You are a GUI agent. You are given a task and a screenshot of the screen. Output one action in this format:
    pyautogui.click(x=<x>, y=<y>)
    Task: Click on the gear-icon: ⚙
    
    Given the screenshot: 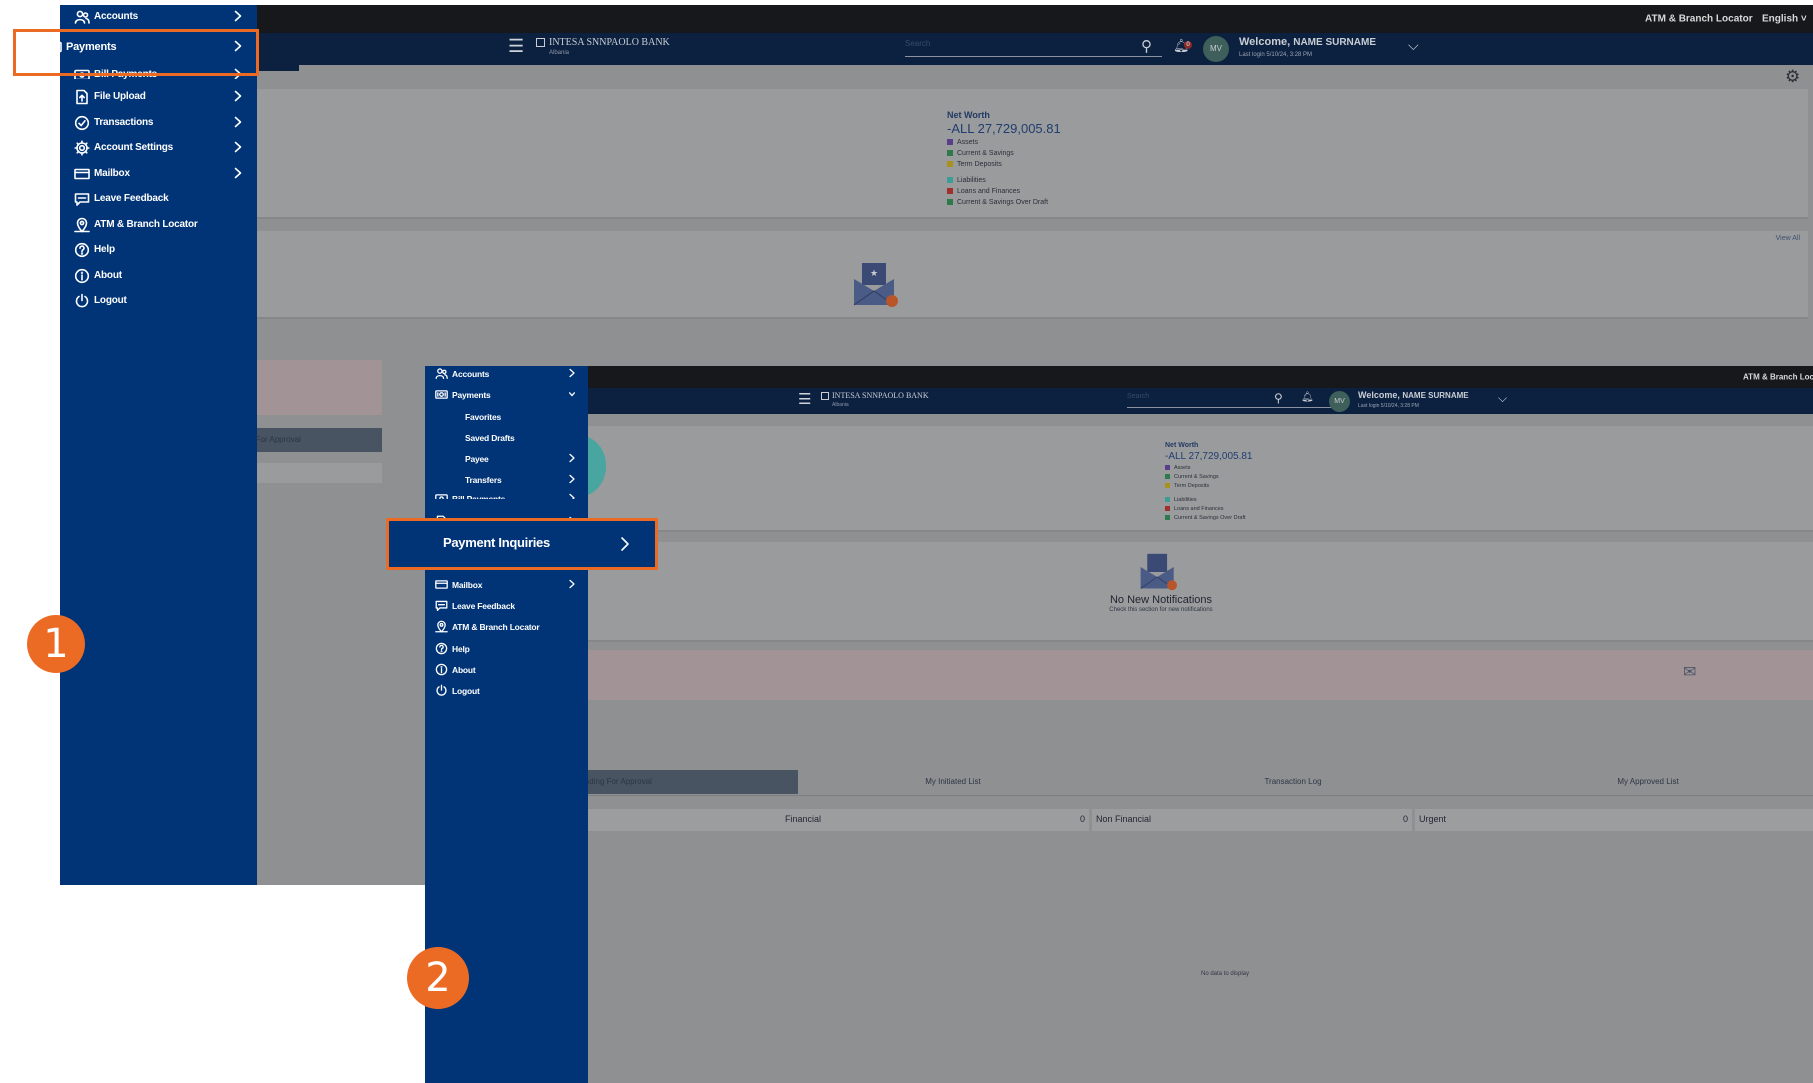 What is the action you would take?
    pyautogui.click(x=1792, y=77)
    